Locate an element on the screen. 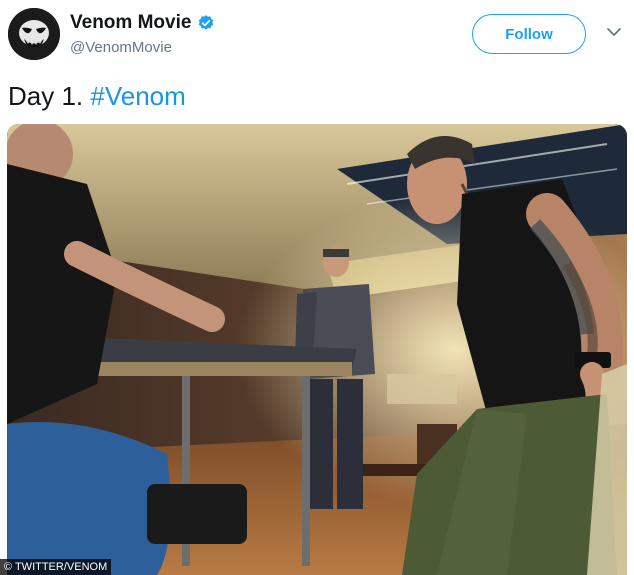 This screenshot has width=634, height=575. verified-badge-icon is located at coordinates (206, 22).